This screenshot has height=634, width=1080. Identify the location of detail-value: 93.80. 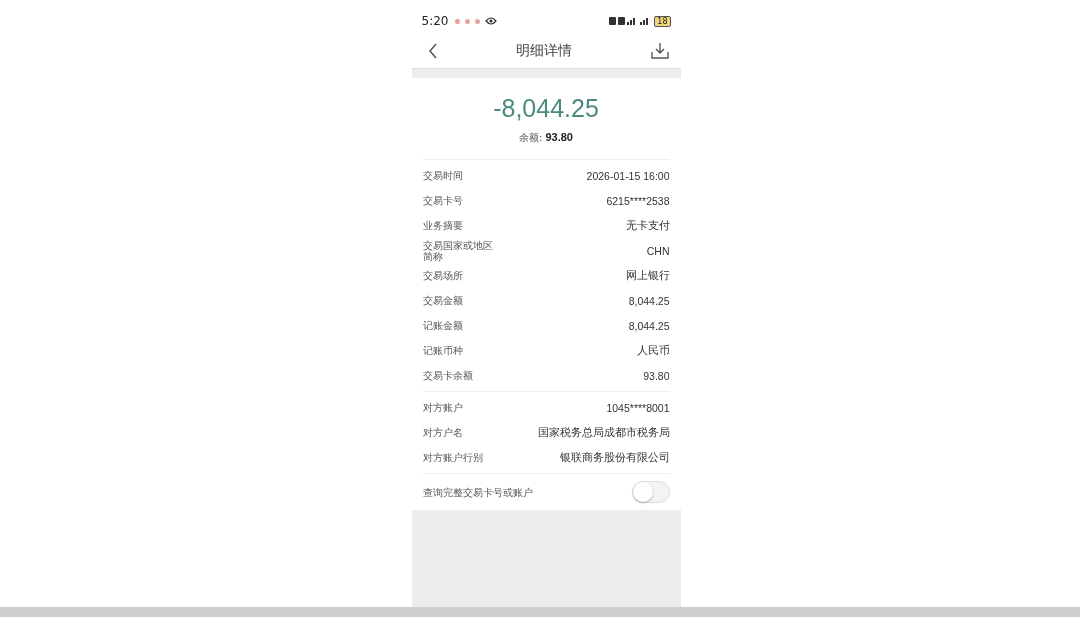
(656, 375).